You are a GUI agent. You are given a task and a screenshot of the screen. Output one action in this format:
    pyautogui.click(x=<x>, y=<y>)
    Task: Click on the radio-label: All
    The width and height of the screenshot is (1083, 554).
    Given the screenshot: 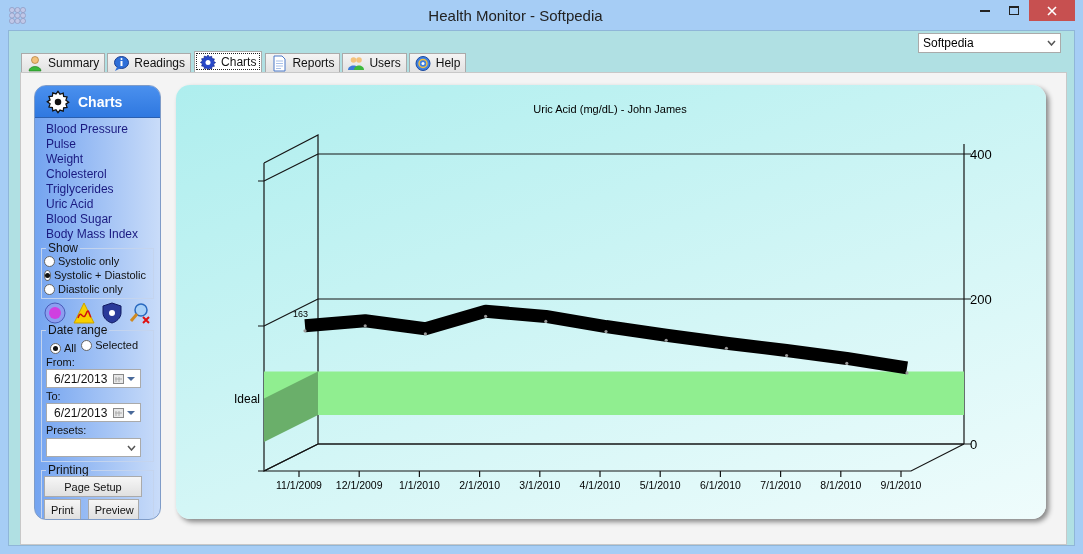 What is the action you would take?
    pyautogui.click(x=70, y=348)
    